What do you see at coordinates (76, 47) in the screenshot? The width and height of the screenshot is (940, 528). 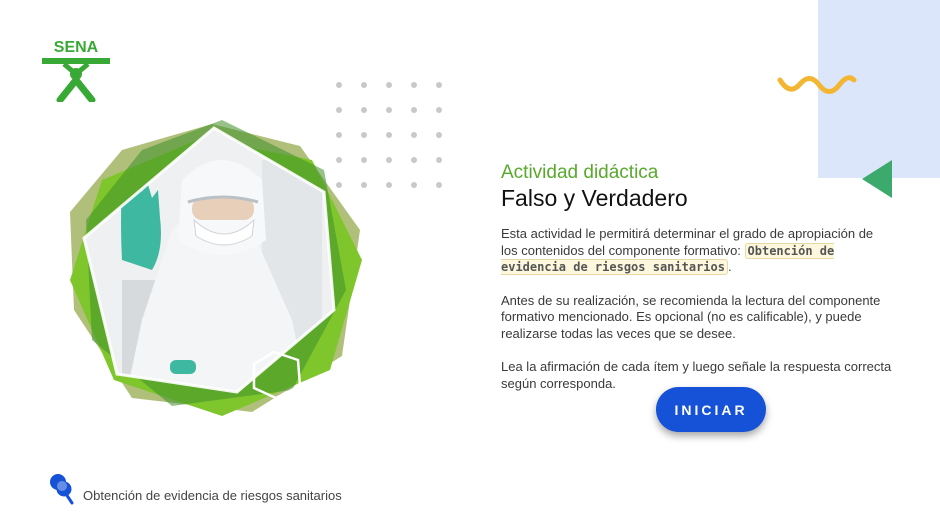 I see `svg-text: SENA` at bounding box center [76, 47].